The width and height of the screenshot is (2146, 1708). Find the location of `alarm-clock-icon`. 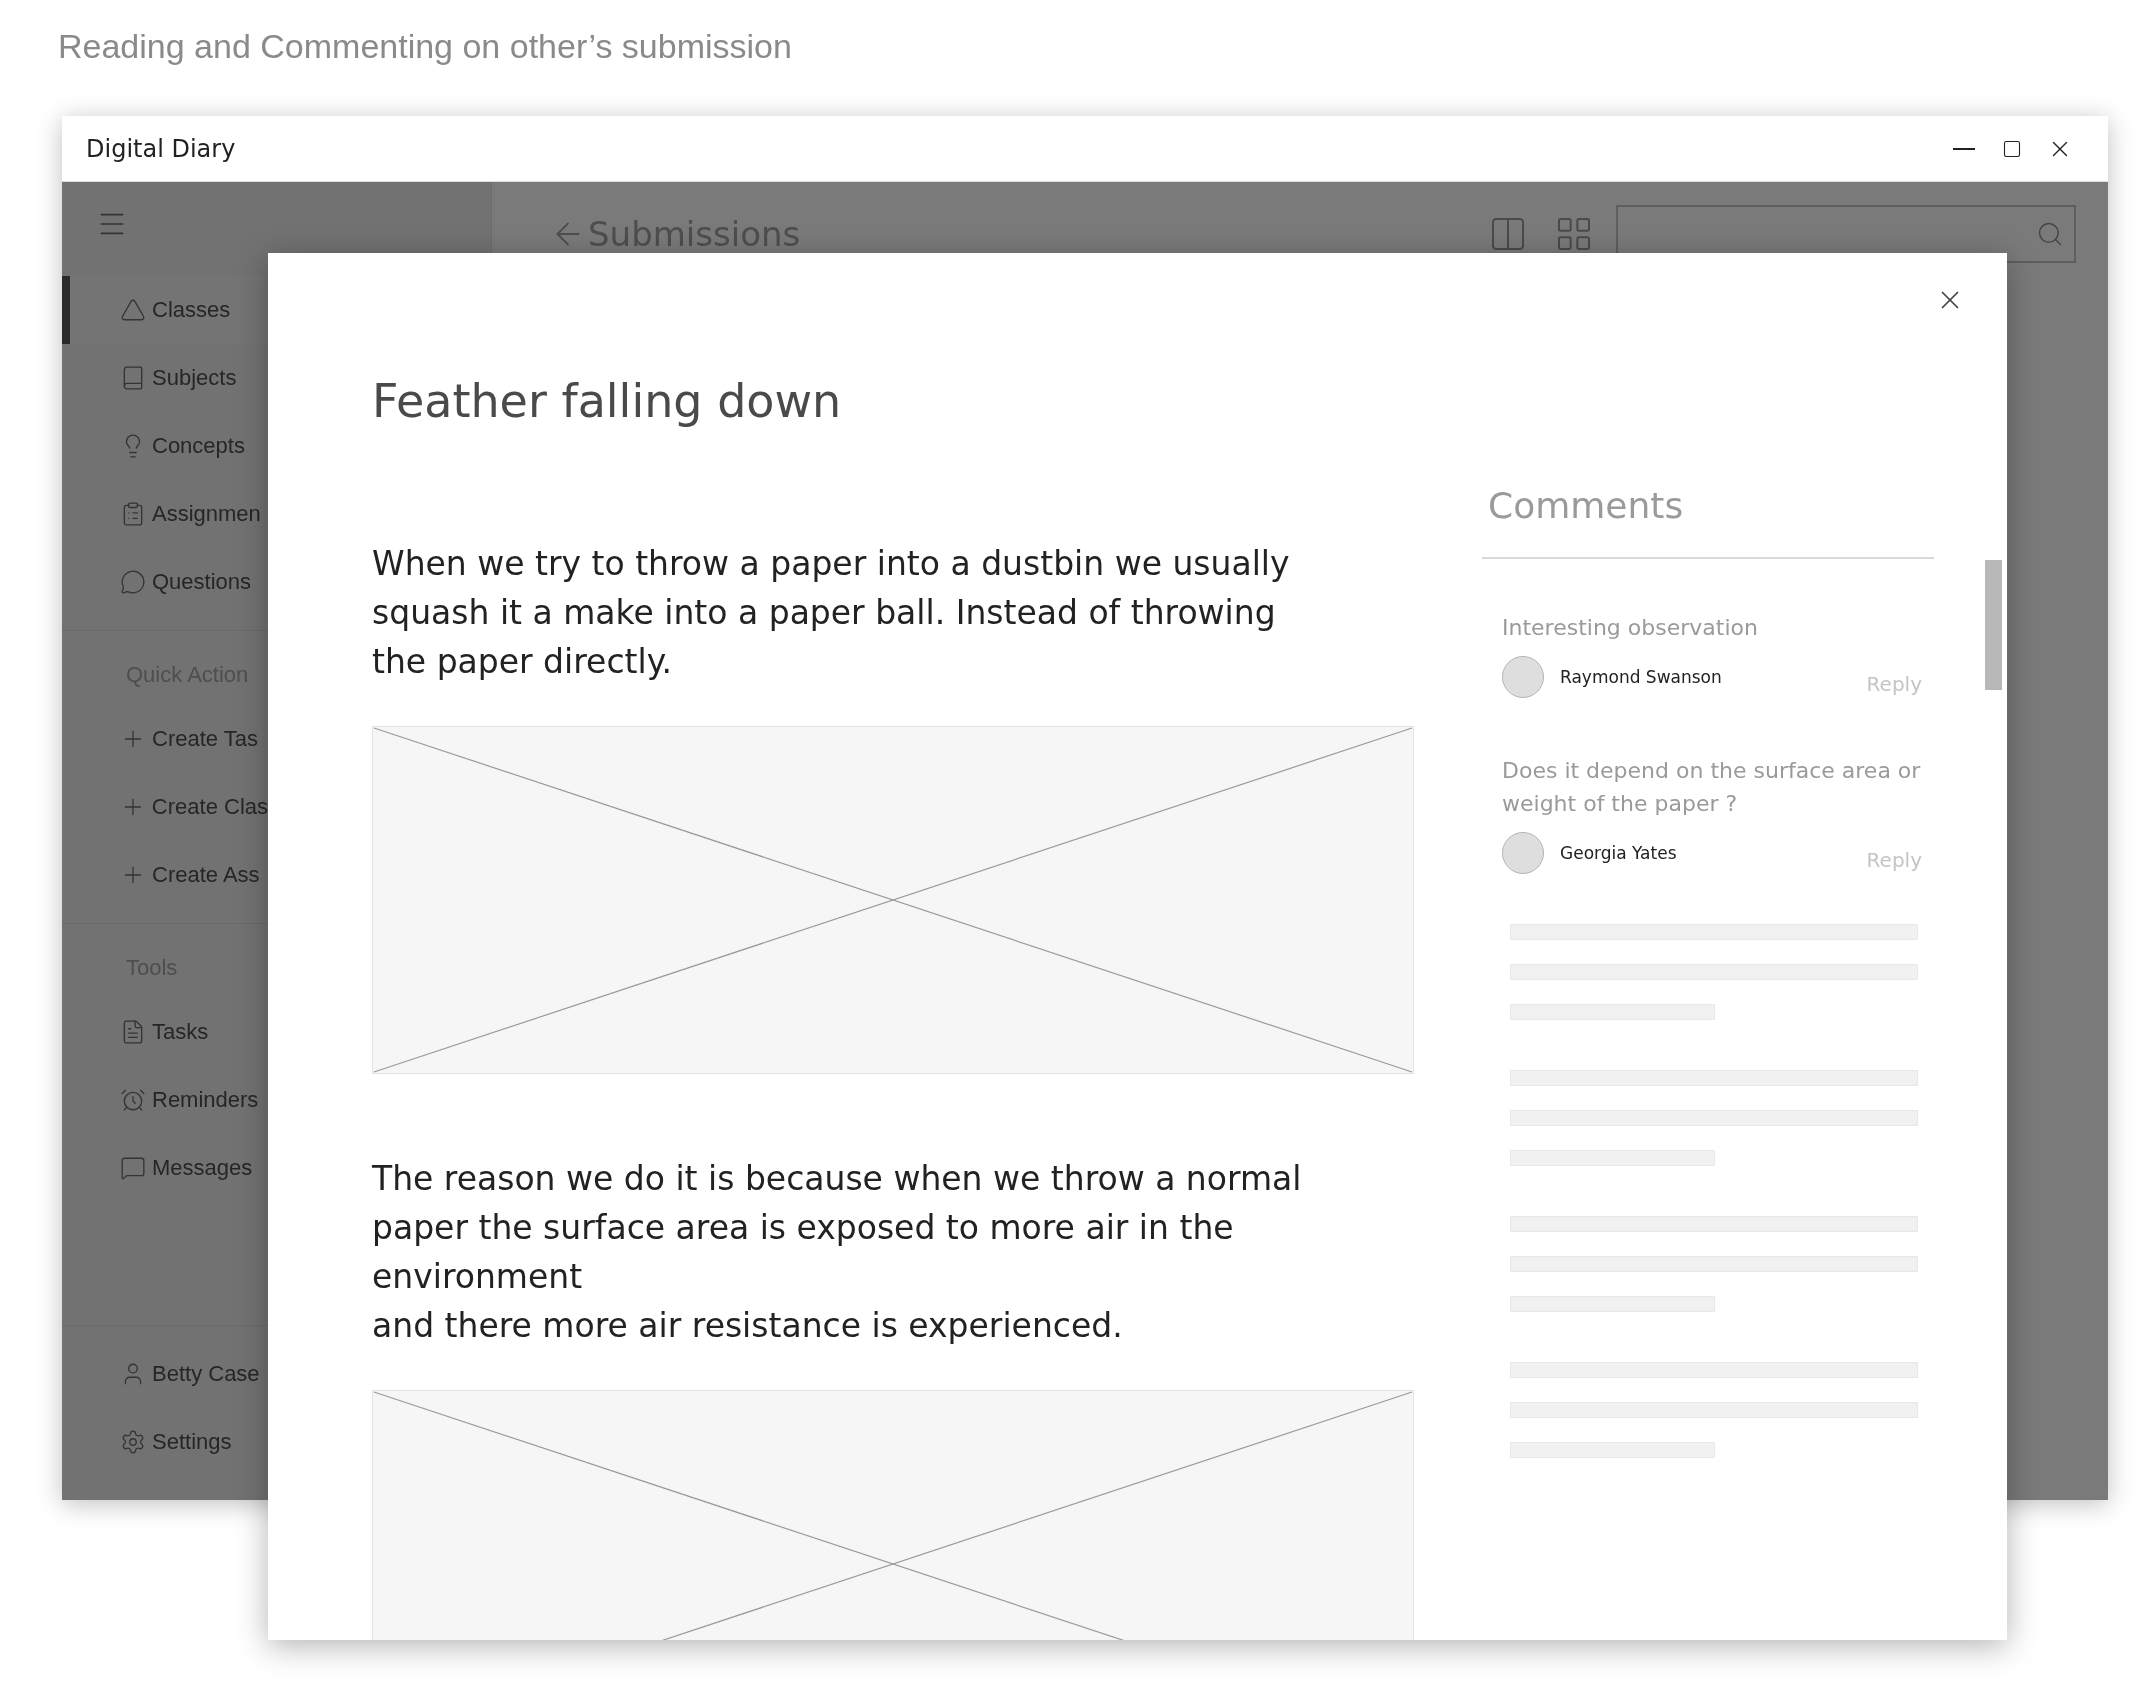

alarm-clock-icon is located at coordinates (133, 1100).